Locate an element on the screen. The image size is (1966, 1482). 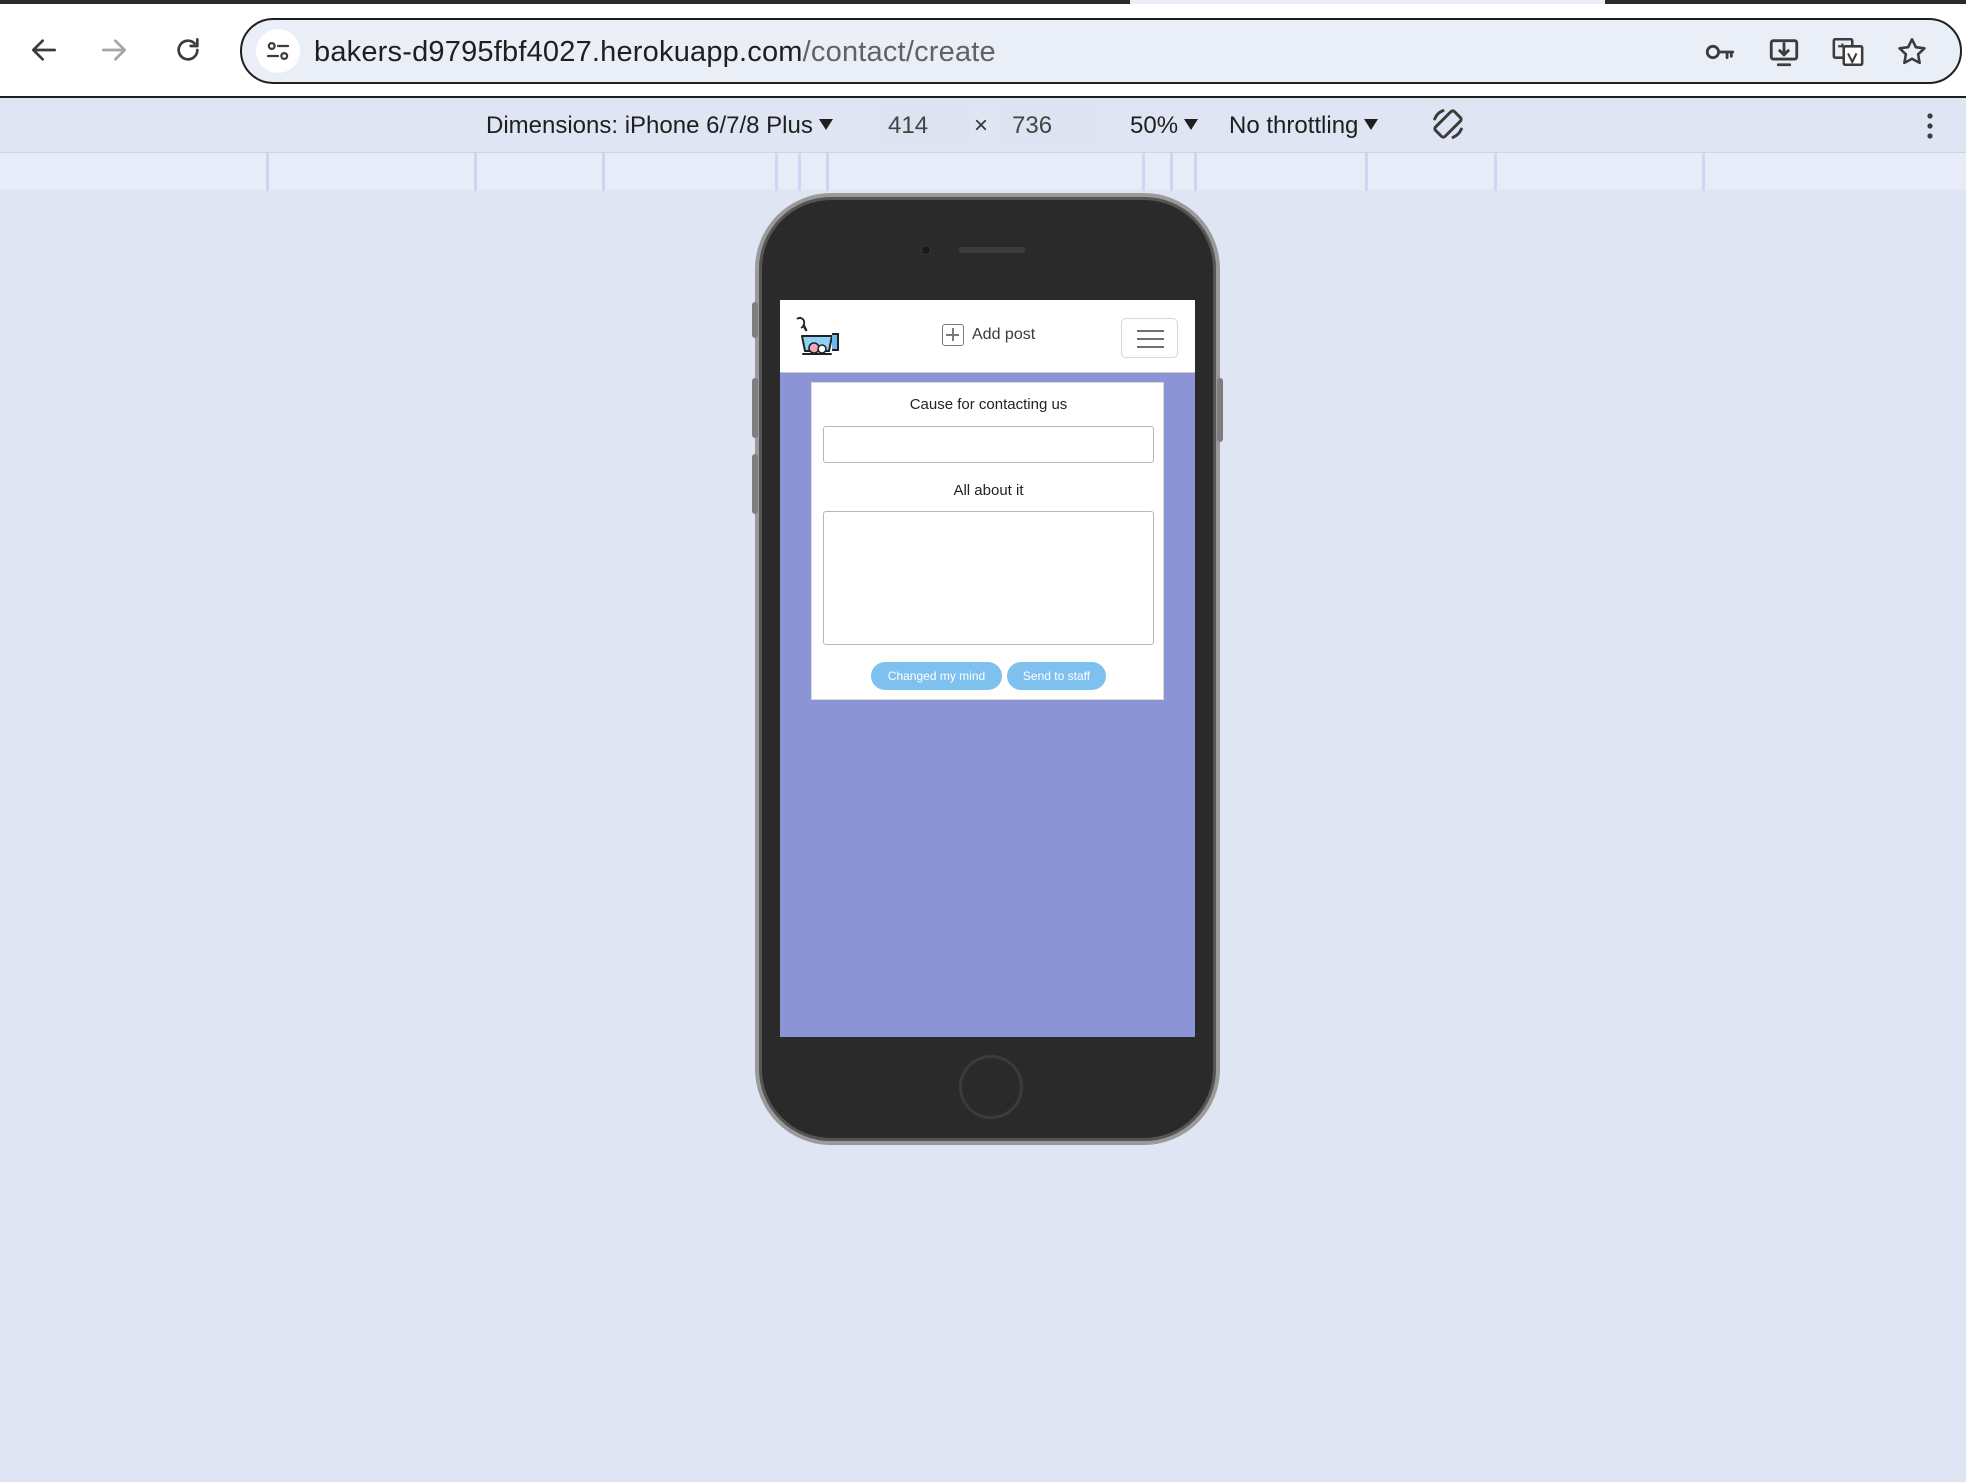
bookmark-star-icon is located at coordinates (1912, 51).